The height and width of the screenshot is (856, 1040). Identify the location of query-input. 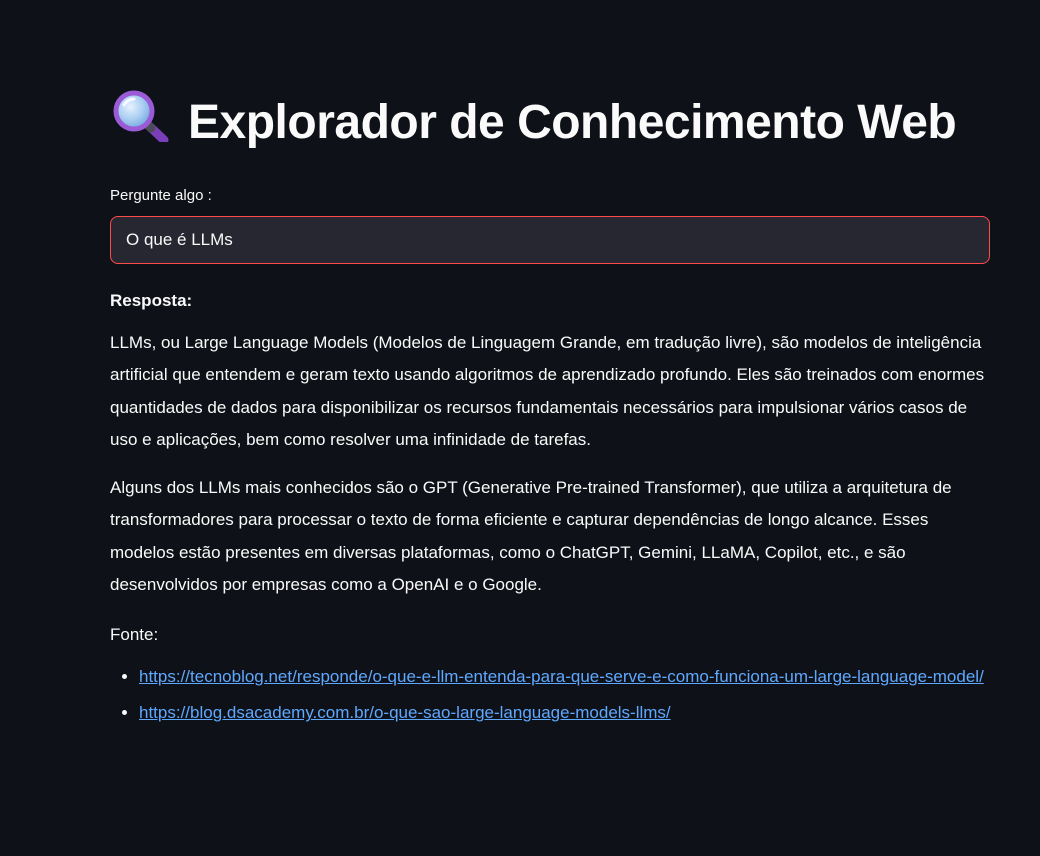
(550, 240).